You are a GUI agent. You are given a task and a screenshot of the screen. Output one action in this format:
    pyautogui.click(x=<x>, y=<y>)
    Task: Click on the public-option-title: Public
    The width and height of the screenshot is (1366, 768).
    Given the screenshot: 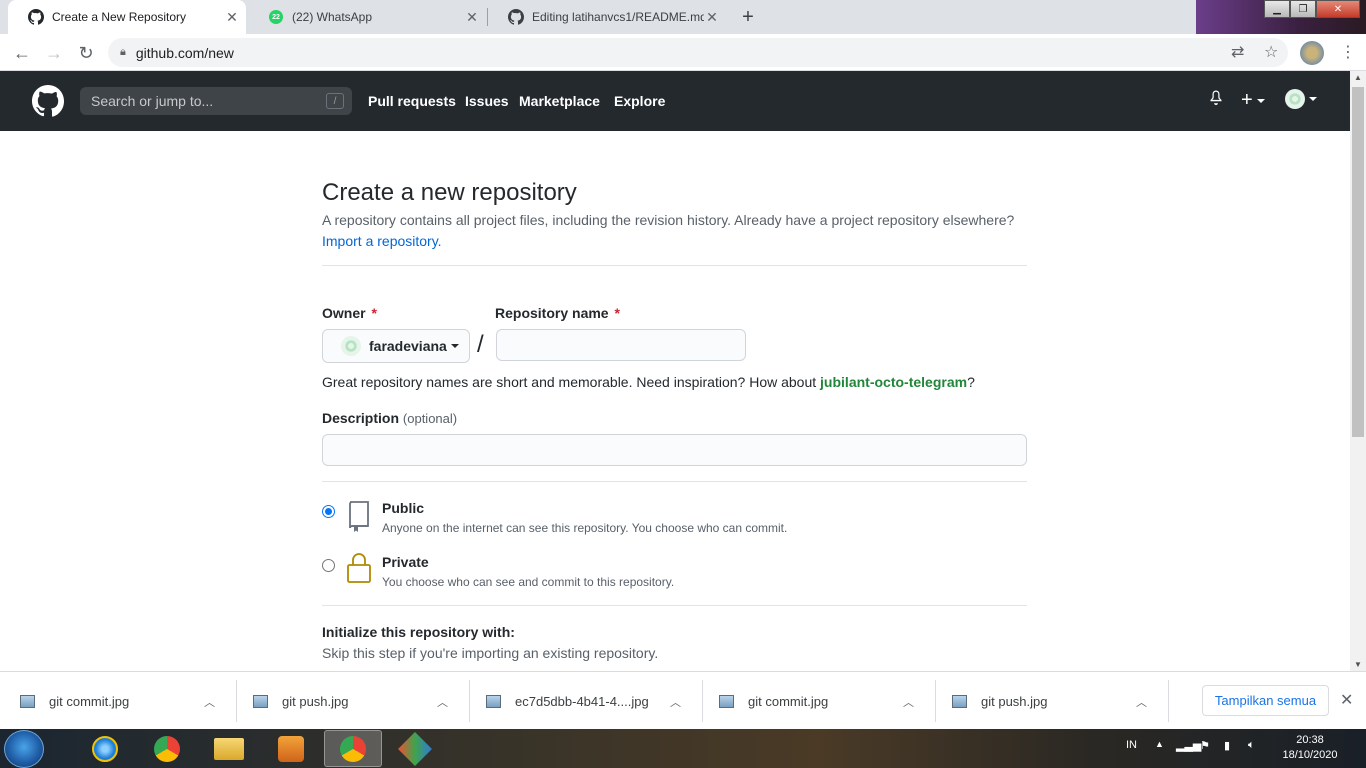 What is the action you would take?
    pyautogui.click(x=403, y=508)
    